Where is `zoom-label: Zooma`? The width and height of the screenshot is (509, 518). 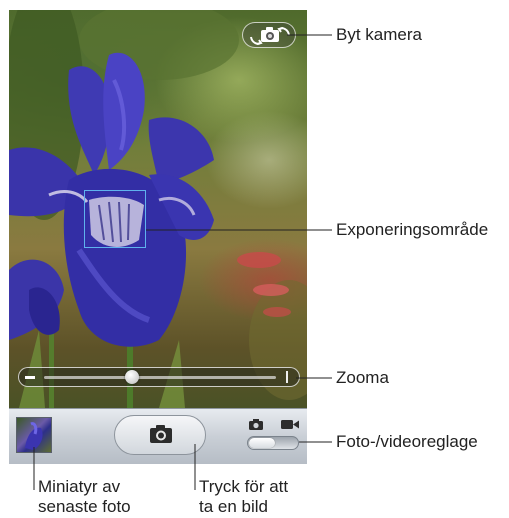
zoom-label: Zooma is located at coordinates (362, 377).